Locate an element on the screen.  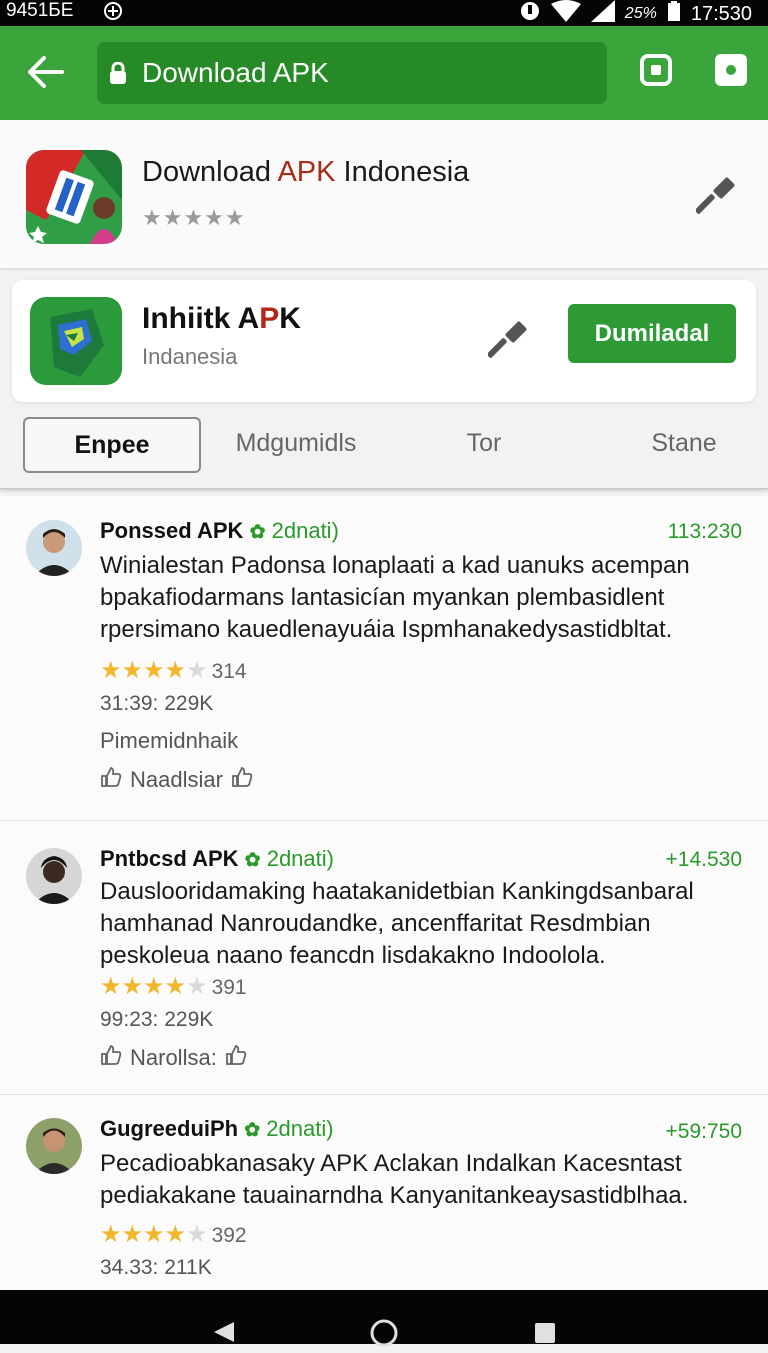
review-extra: Pimemidnhaik is located at coordinates (169, 740).